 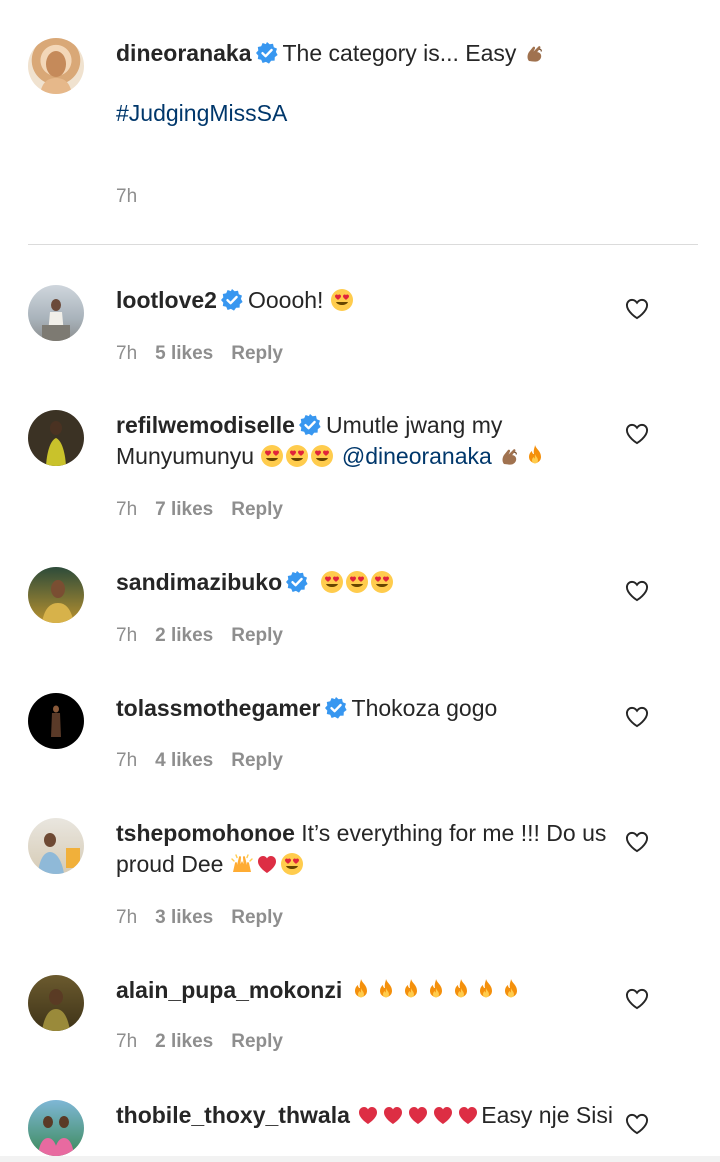 What do you see at coordinates (184, 509) in the screenshot?
I see `likes-count: 7 likes` at bounding box center [184, 509].